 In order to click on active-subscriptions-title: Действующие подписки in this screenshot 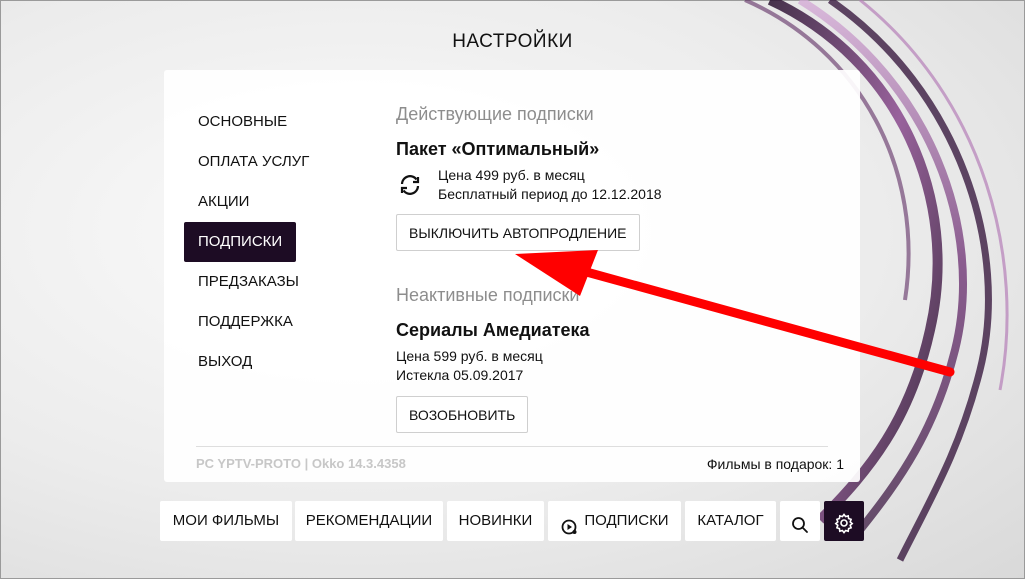, I will do `click(495, 114)`.